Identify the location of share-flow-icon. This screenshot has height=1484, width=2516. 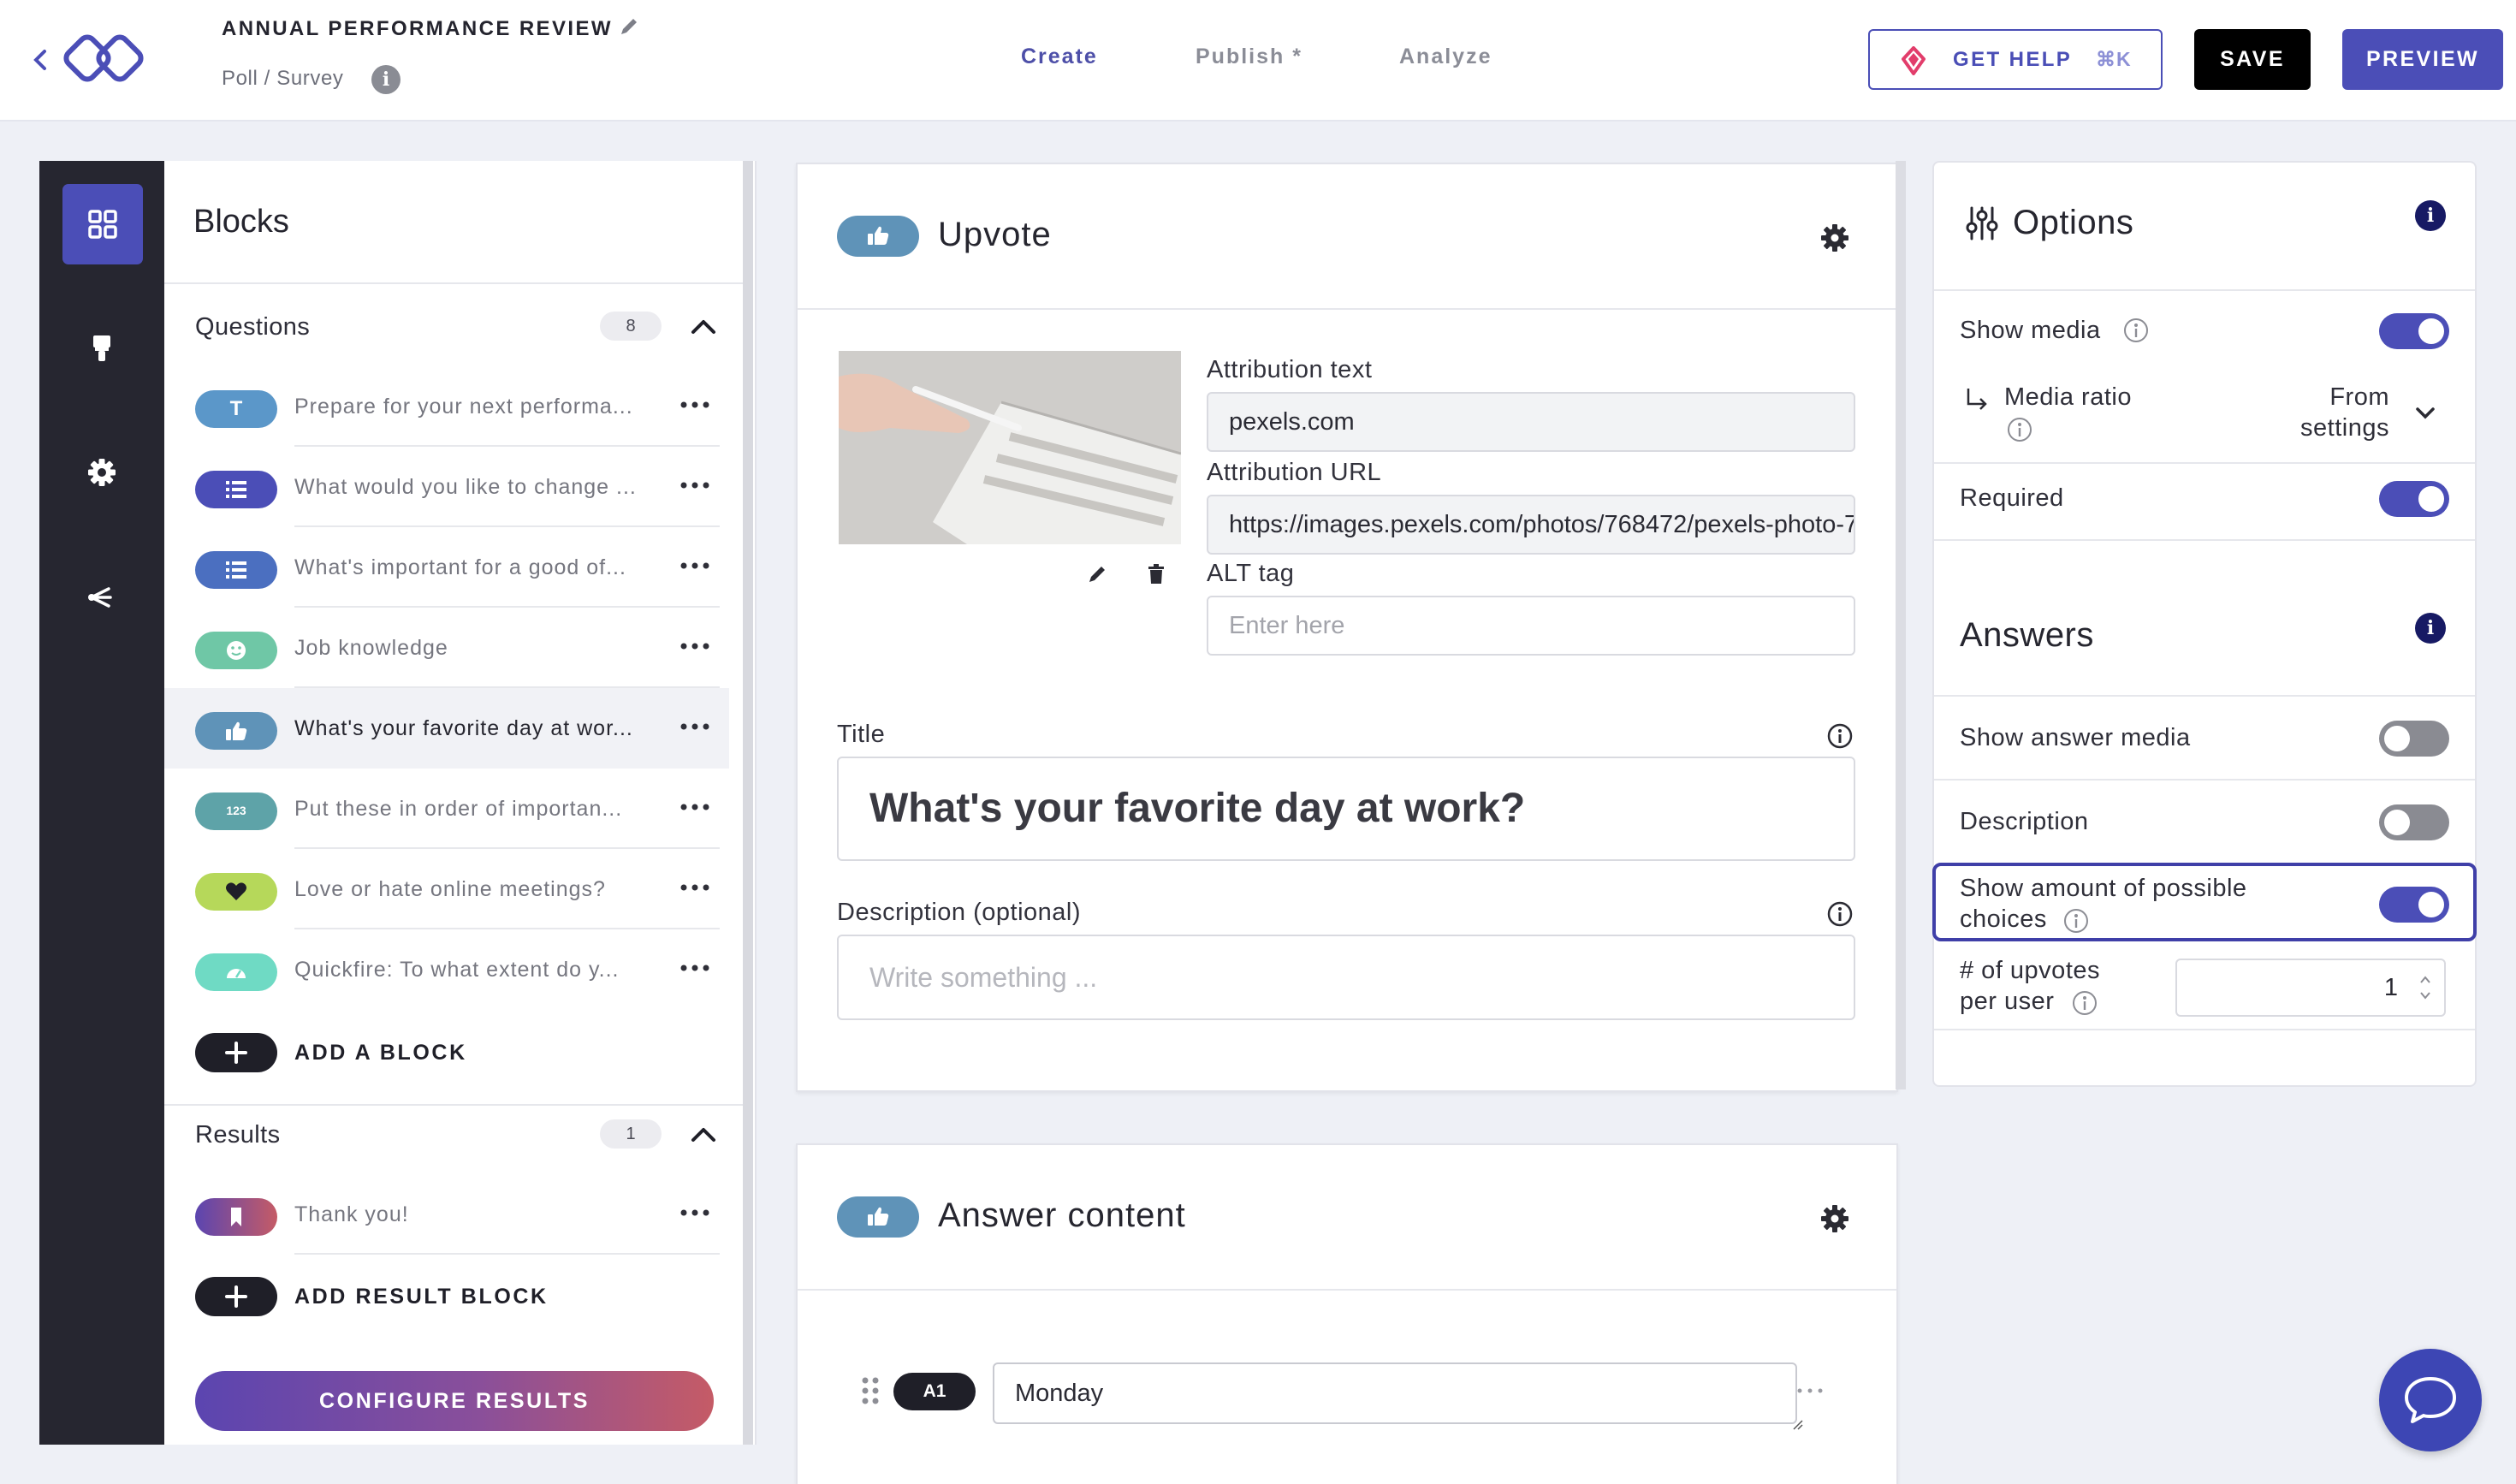
(102, 597).